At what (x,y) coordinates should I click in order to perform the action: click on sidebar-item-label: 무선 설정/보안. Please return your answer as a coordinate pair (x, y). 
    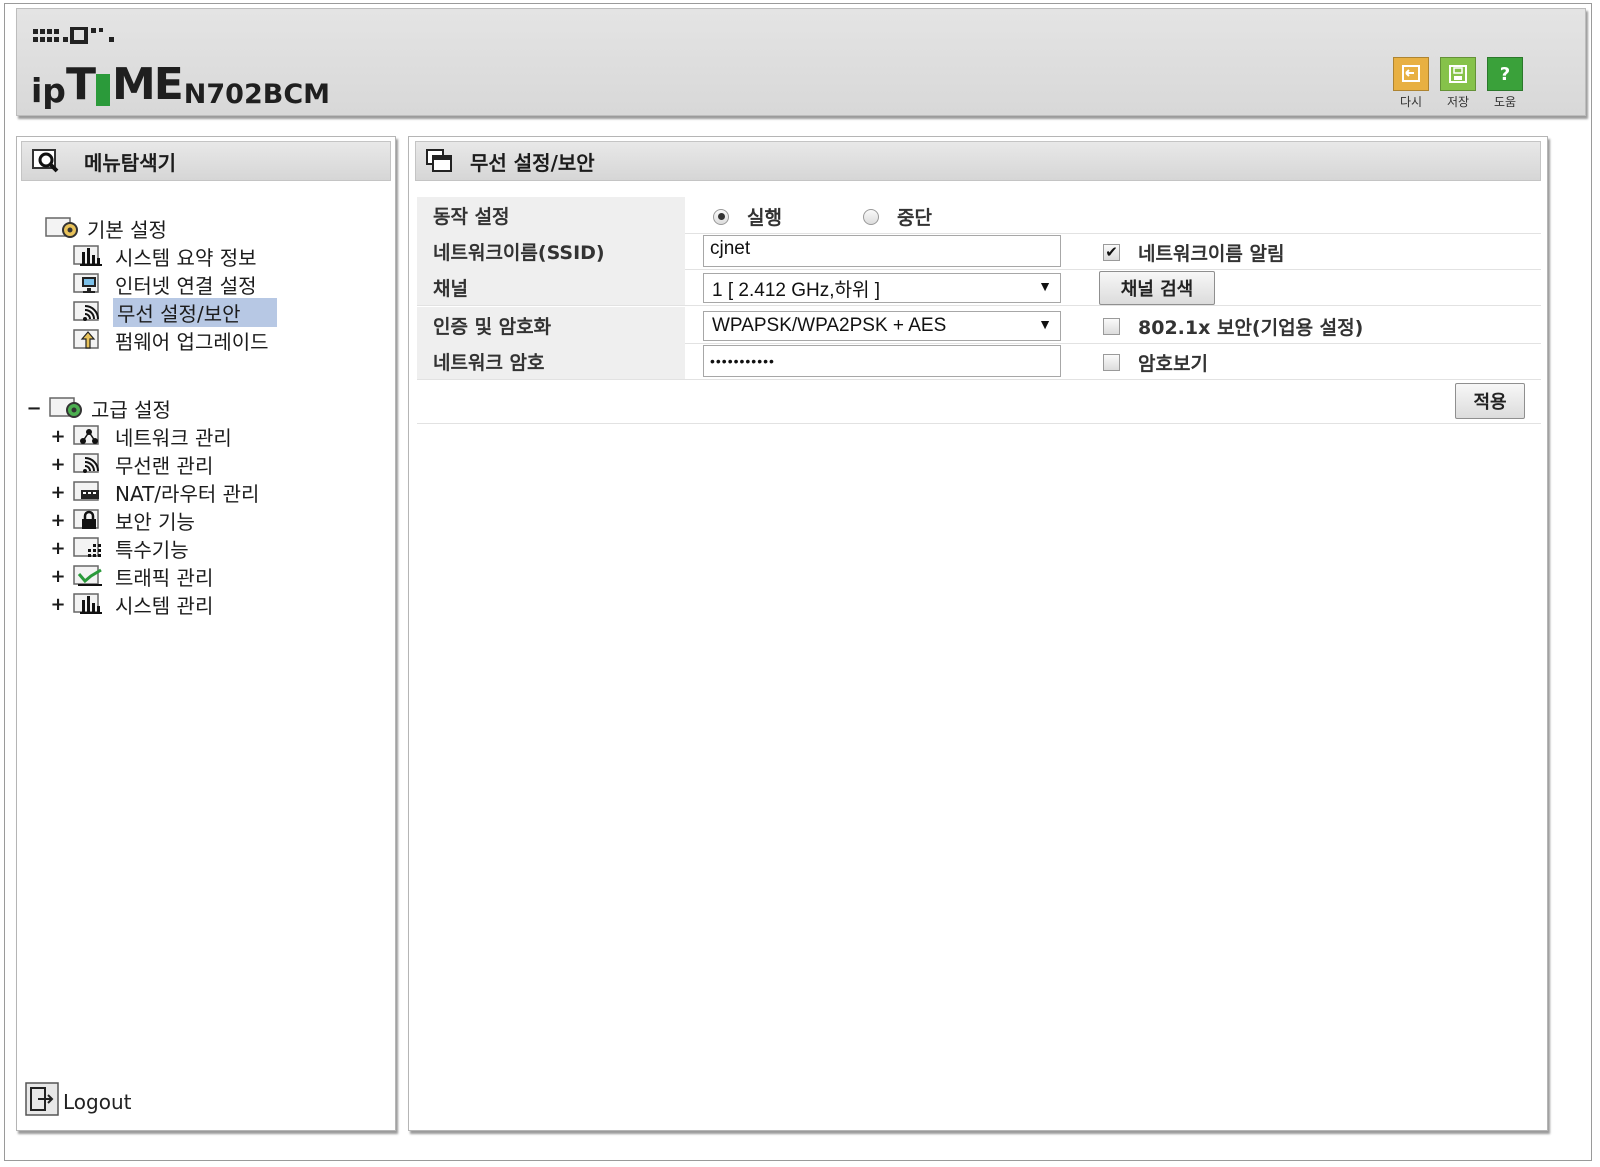
    Looking at the image, I should click on (195, 312).